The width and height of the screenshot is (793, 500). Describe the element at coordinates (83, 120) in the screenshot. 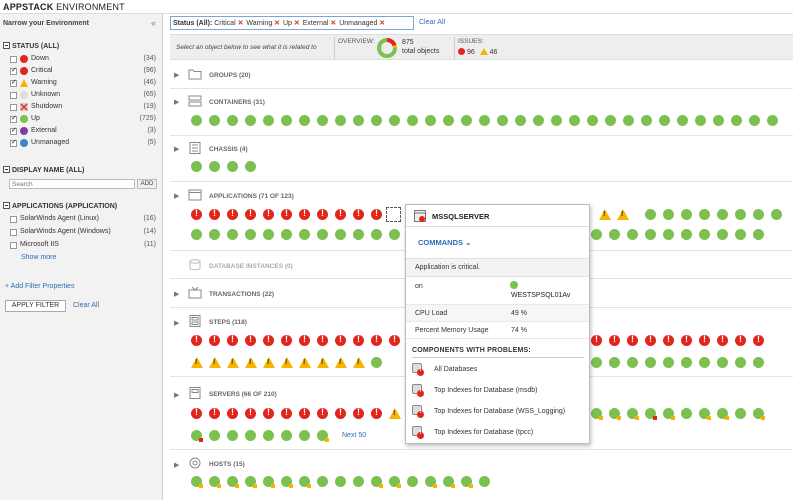

I see `status-item-up: Up(725)` at that location.